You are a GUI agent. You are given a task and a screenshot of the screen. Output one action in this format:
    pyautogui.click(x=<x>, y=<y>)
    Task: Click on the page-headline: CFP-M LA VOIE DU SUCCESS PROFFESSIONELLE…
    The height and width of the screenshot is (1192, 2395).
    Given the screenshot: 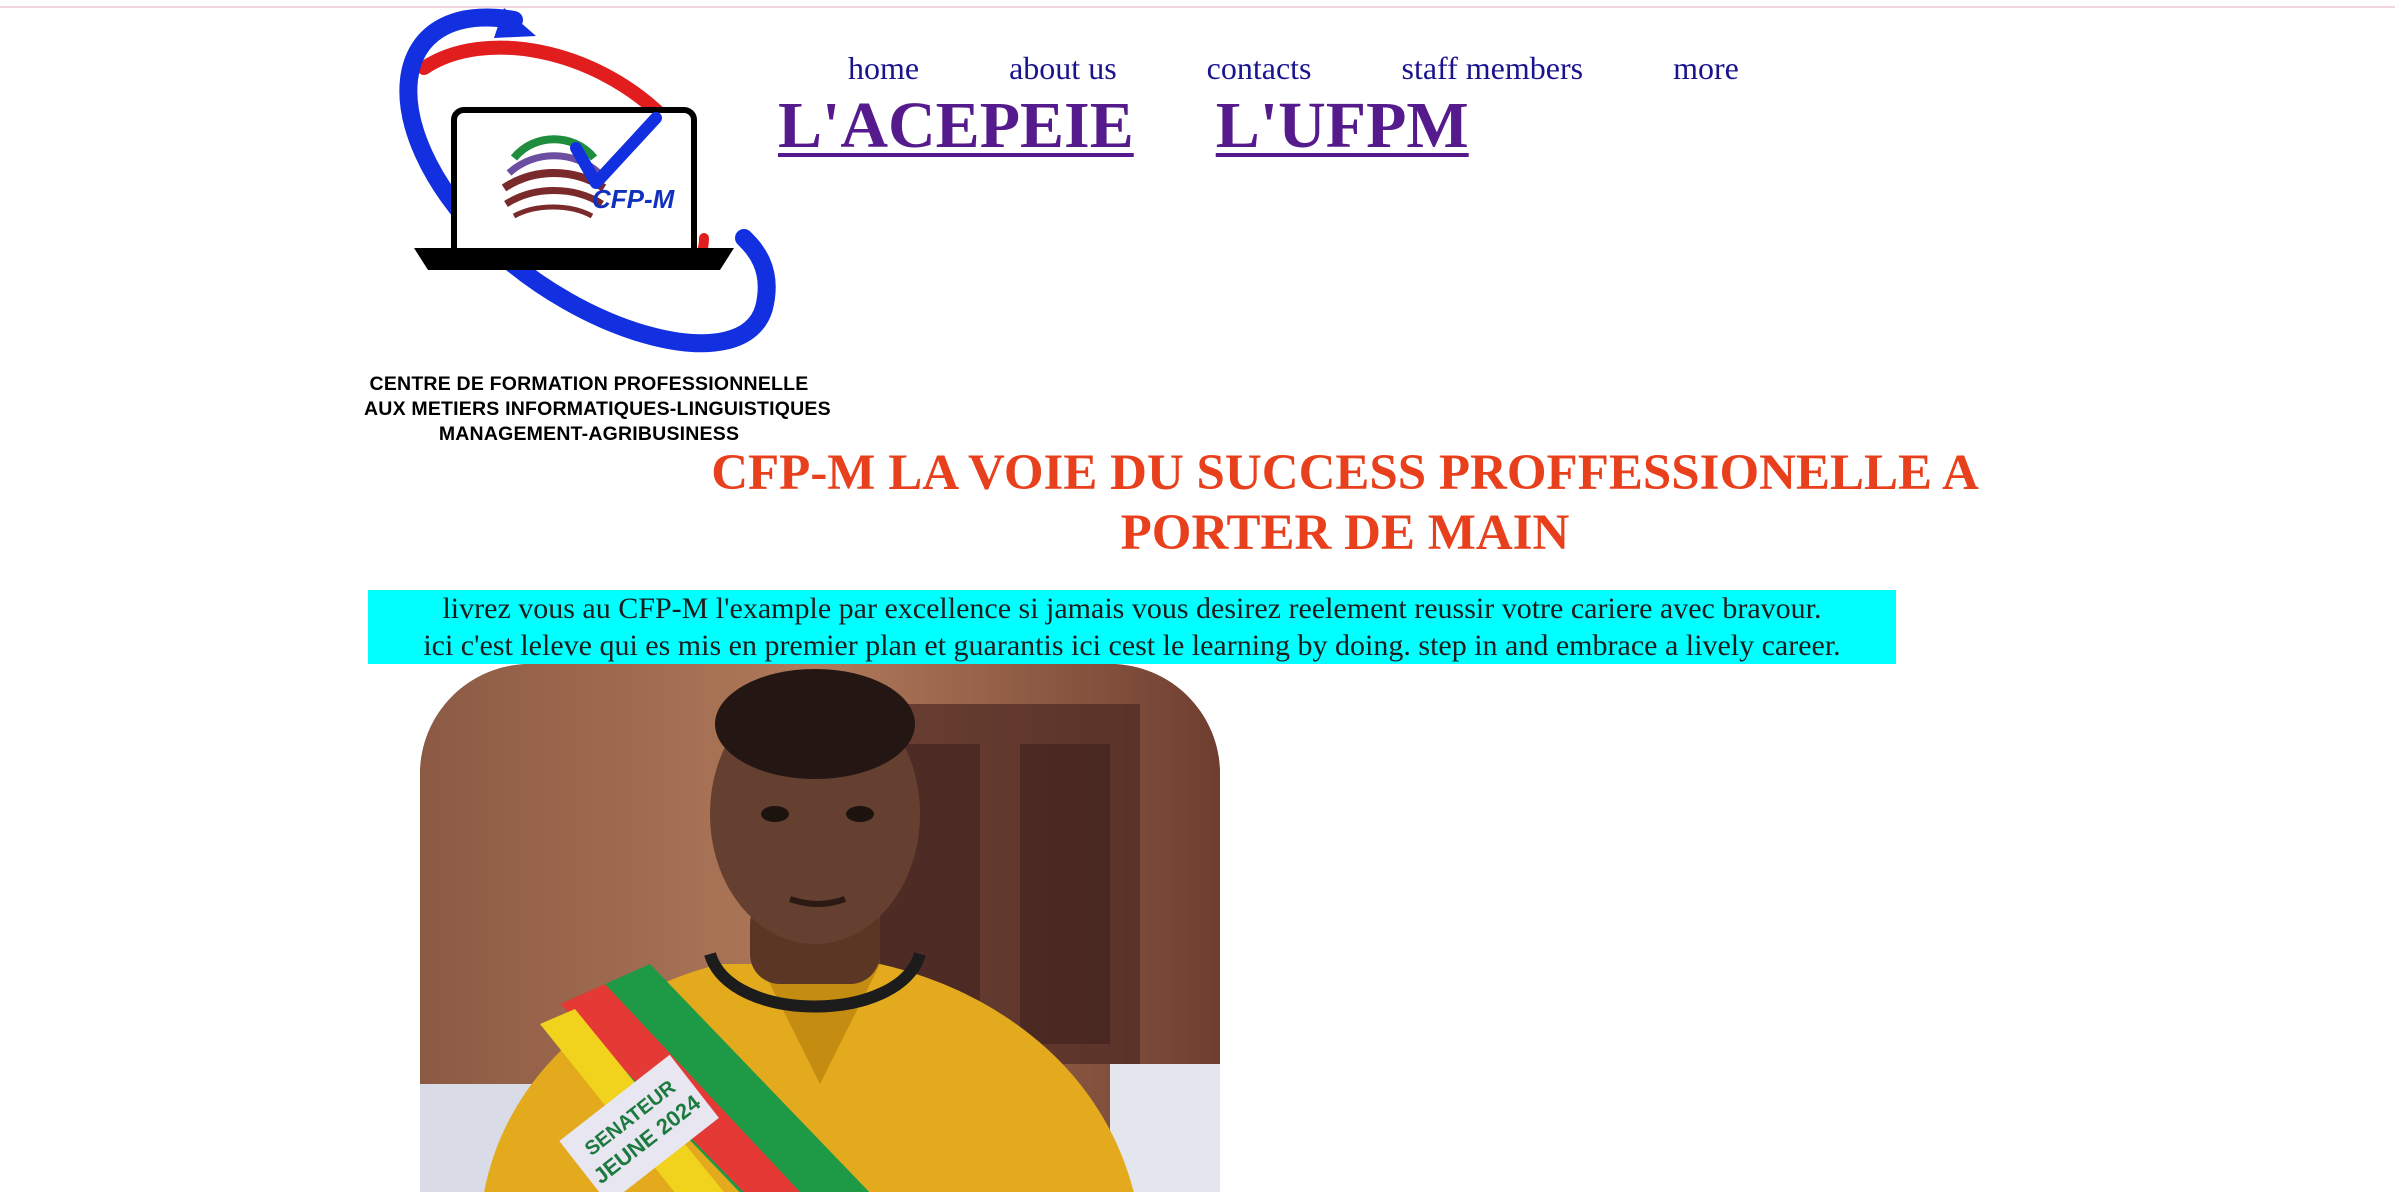 What is the action you would take?
    pyautogui.click(x=1345, y=503)
    